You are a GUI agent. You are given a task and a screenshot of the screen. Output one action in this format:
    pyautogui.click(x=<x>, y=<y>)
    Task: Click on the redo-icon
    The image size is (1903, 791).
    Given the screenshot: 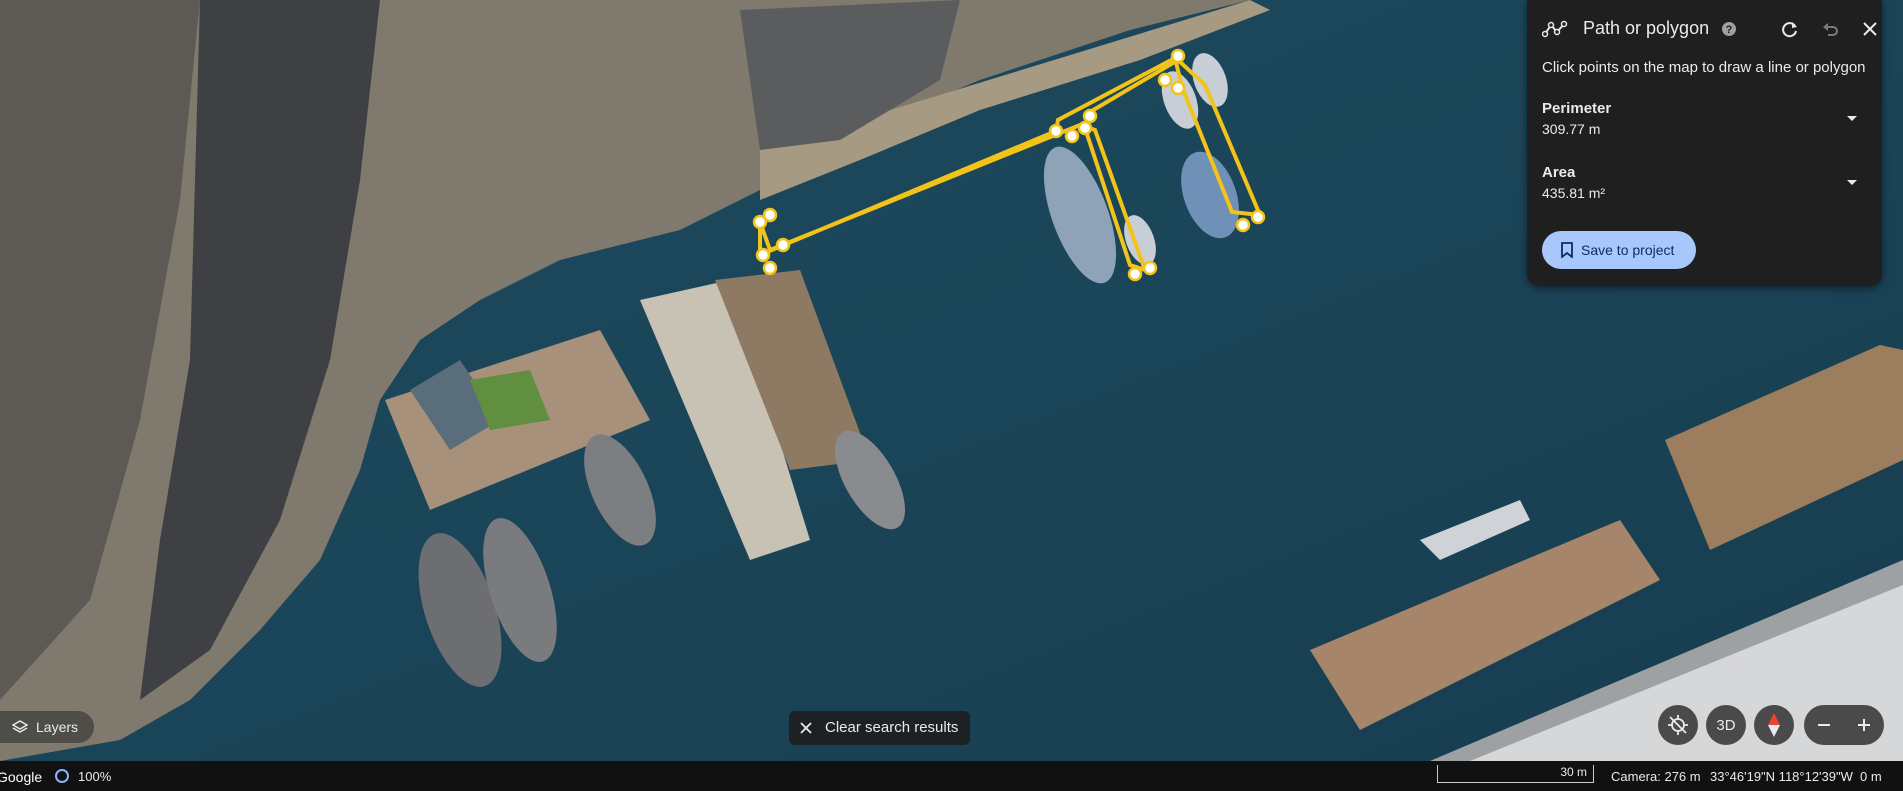 What is the action you would take?
    pyautogui.click(x=1790, y=29)
    